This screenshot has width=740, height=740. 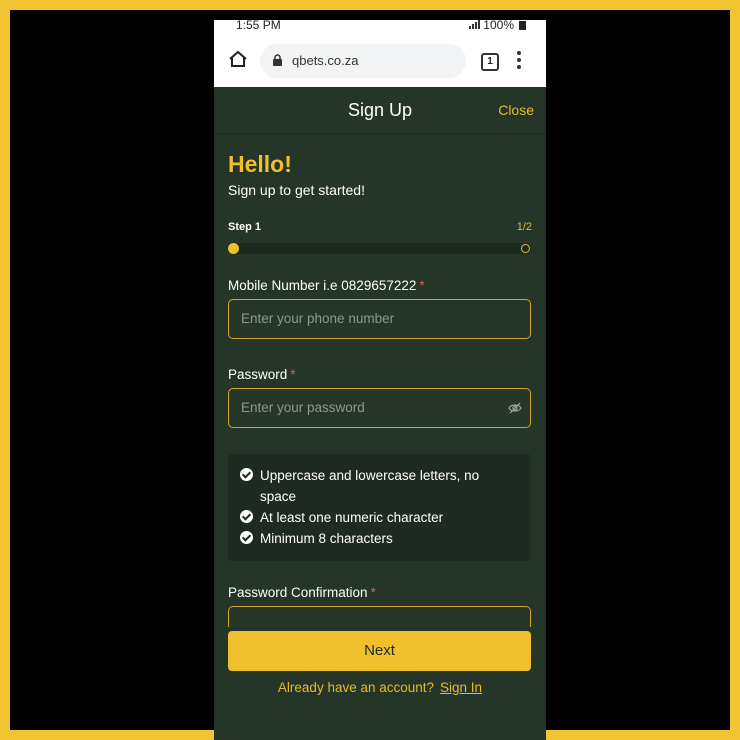 I want to click on browser-toolbar: qbets.co.za 1, so click(x=380, y=60).